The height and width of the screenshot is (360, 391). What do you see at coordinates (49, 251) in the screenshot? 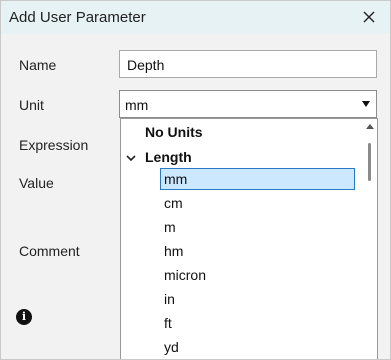
I see `comment-label: Comment` at bounding box center [49, 251].